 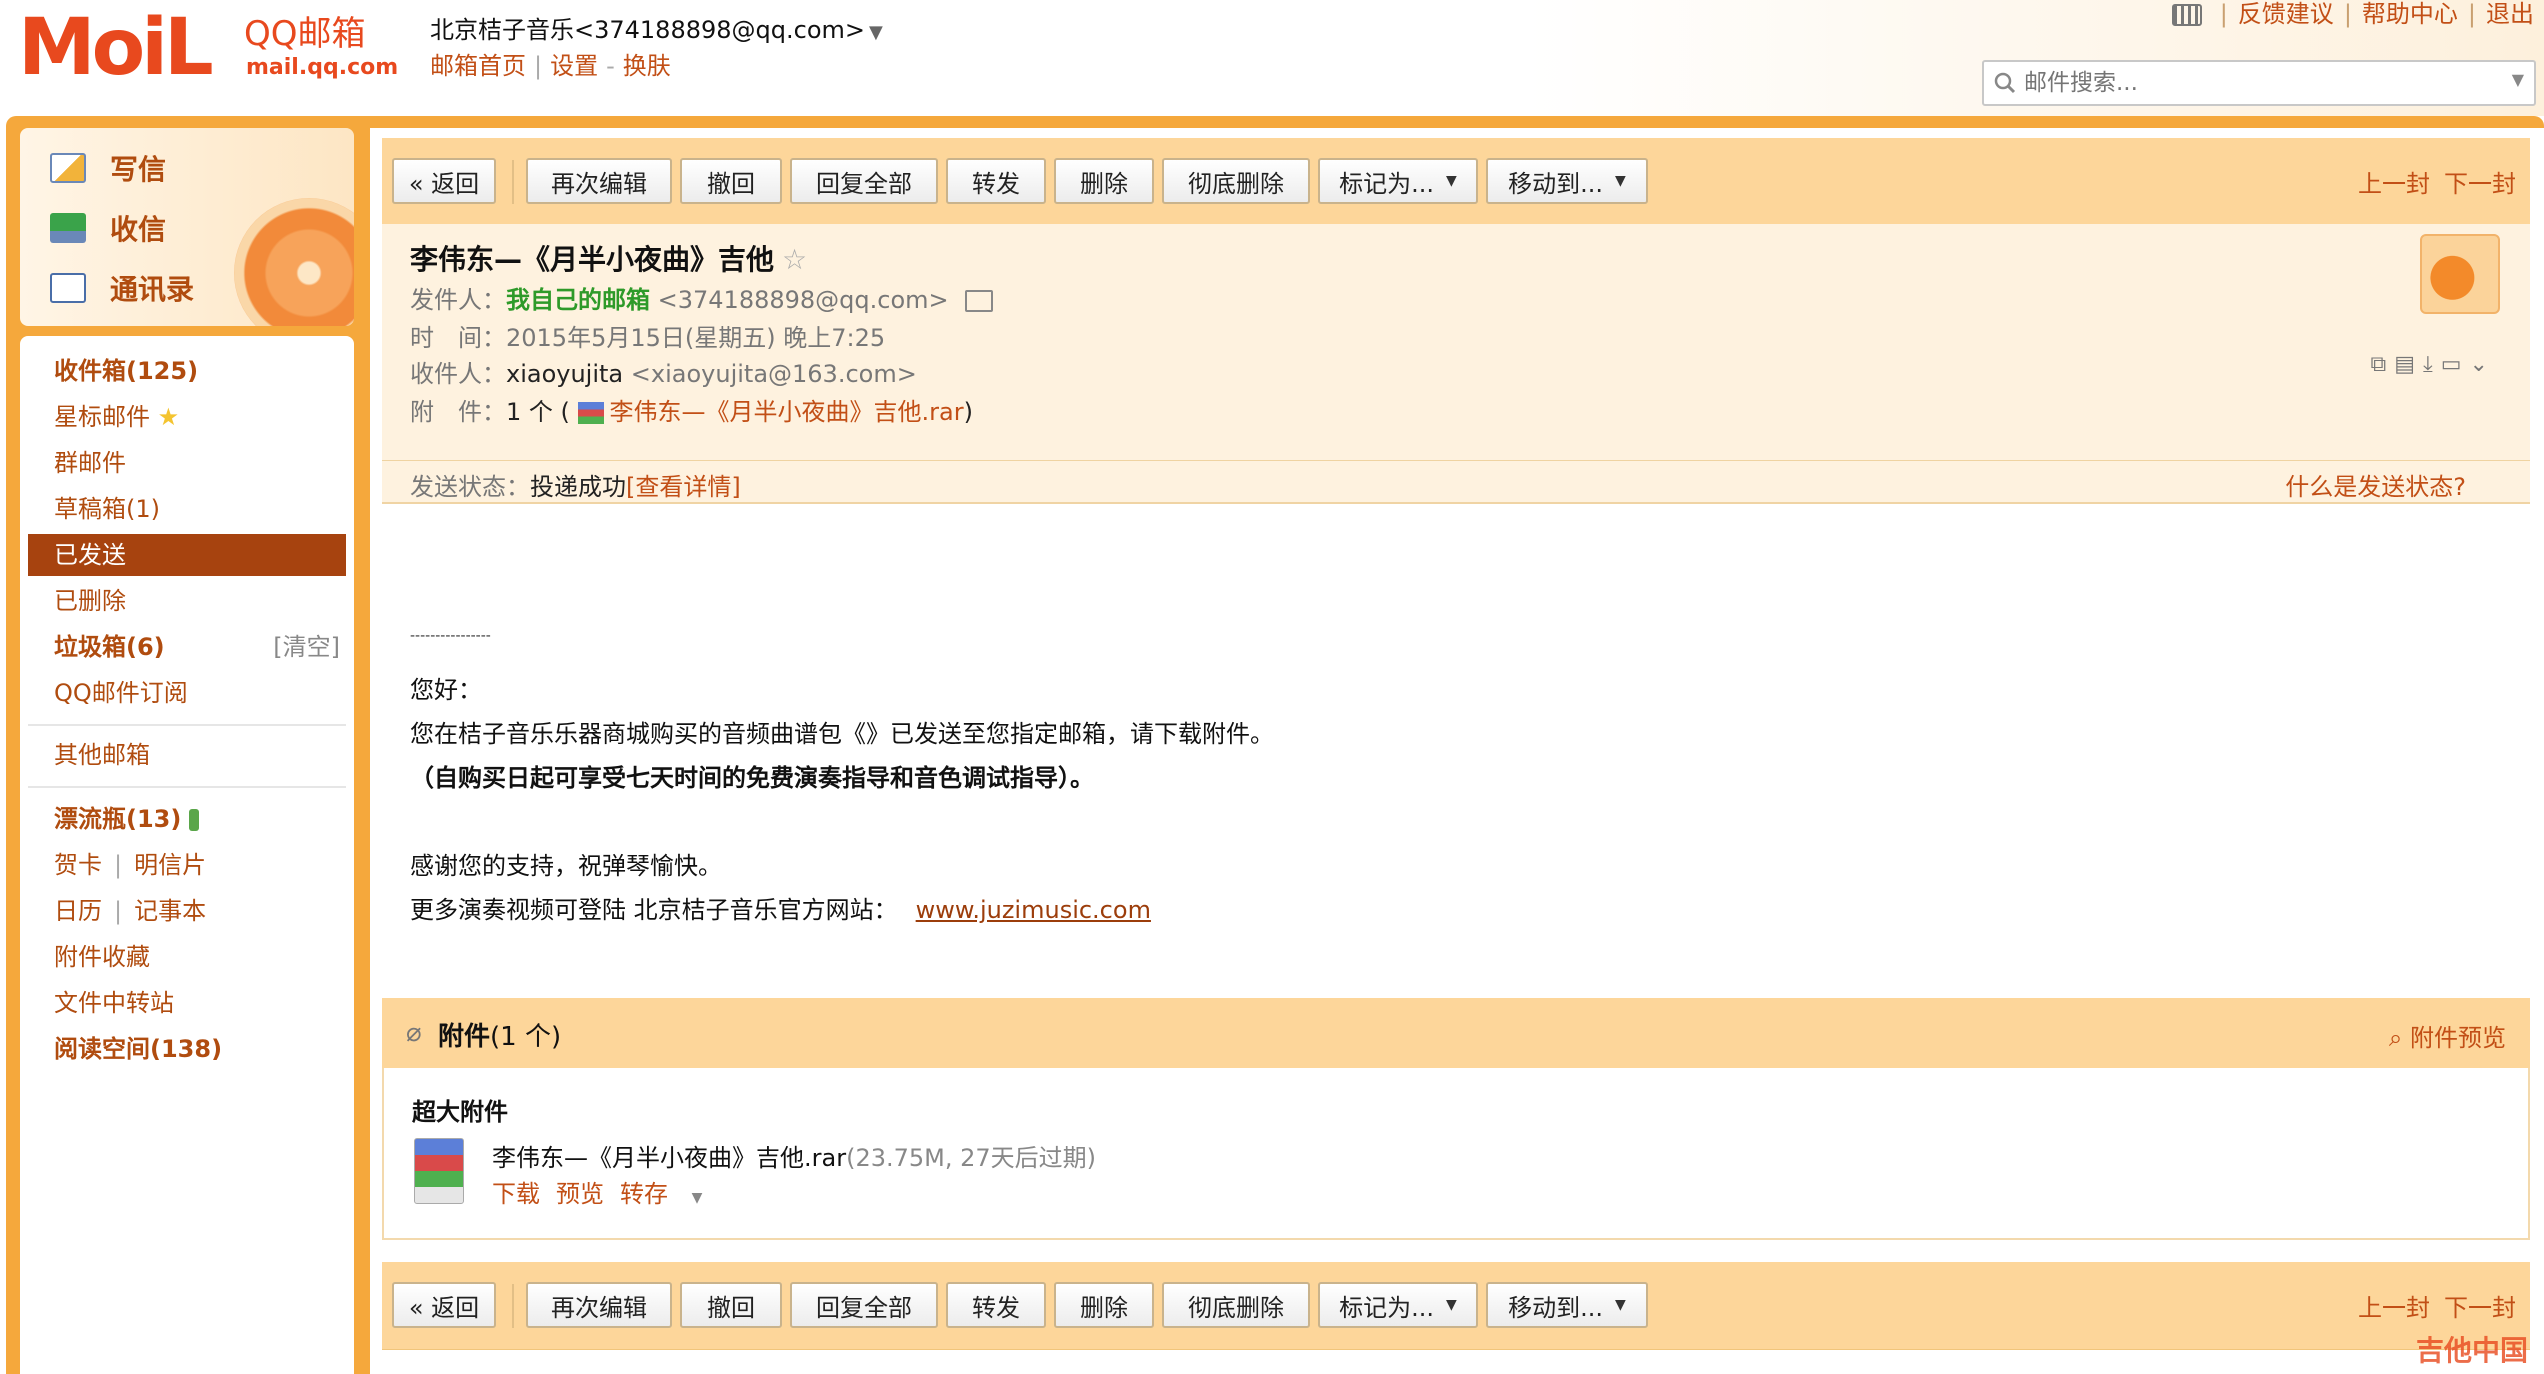 What do you see at coordinates (787, 412) in the screenshot?
I see `attachment-link: 李伟东—《月半小夜曲》吉他.rar` at bounding box center [787, 412].